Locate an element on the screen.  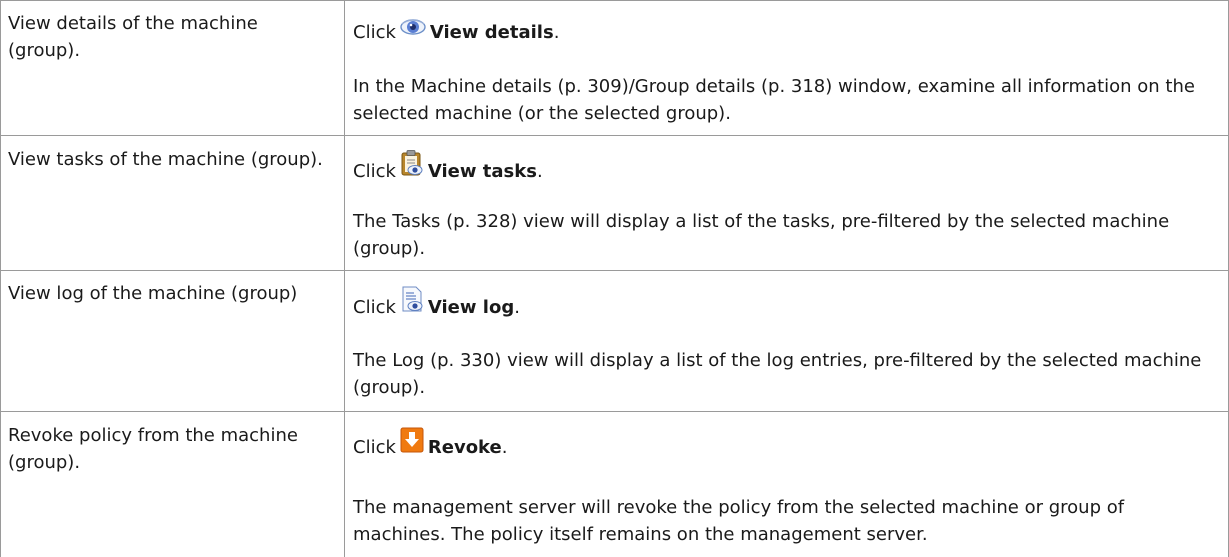
view-tasks-clipboard-icon is located at coordinates (412, 167).